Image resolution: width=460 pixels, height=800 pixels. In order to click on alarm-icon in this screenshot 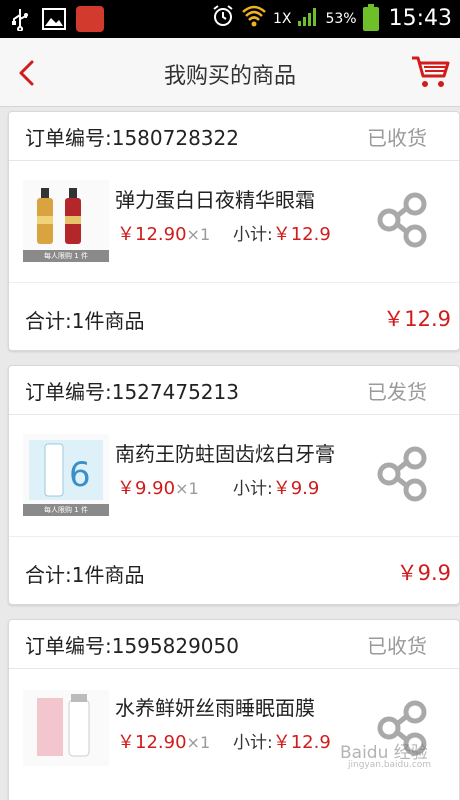, I will do `click(223, 18)`.